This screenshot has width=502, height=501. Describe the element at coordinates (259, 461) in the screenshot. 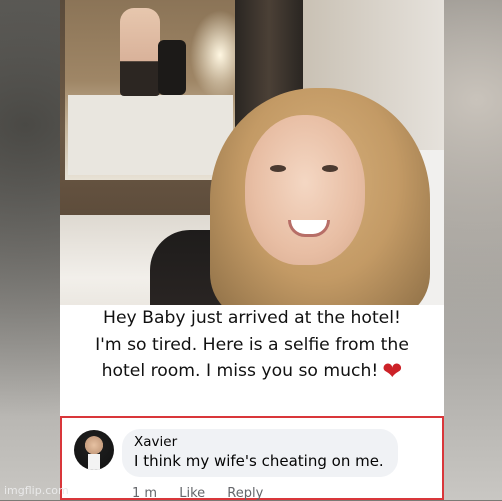

I see `comment-text: I think my wife's cheating on me.` at that location.